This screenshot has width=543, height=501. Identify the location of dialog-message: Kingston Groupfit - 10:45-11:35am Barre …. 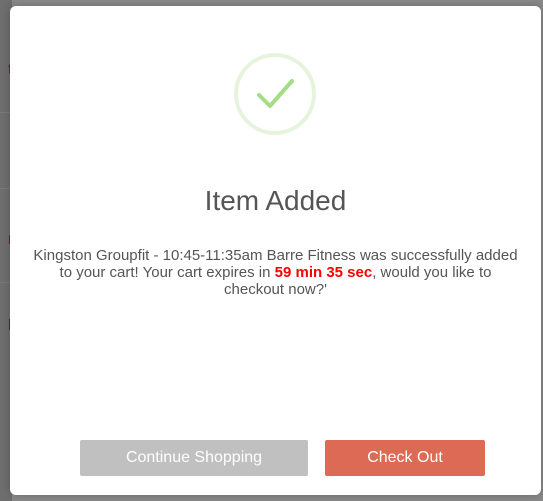
(275, 272).